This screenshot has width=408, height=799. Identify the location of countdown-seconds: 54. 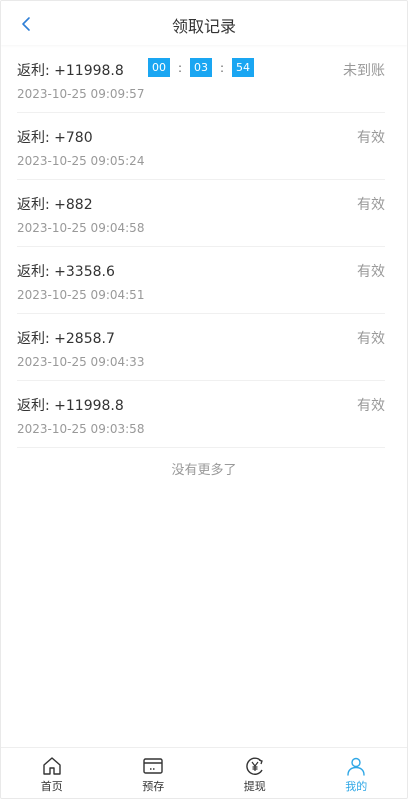
(243, 67).